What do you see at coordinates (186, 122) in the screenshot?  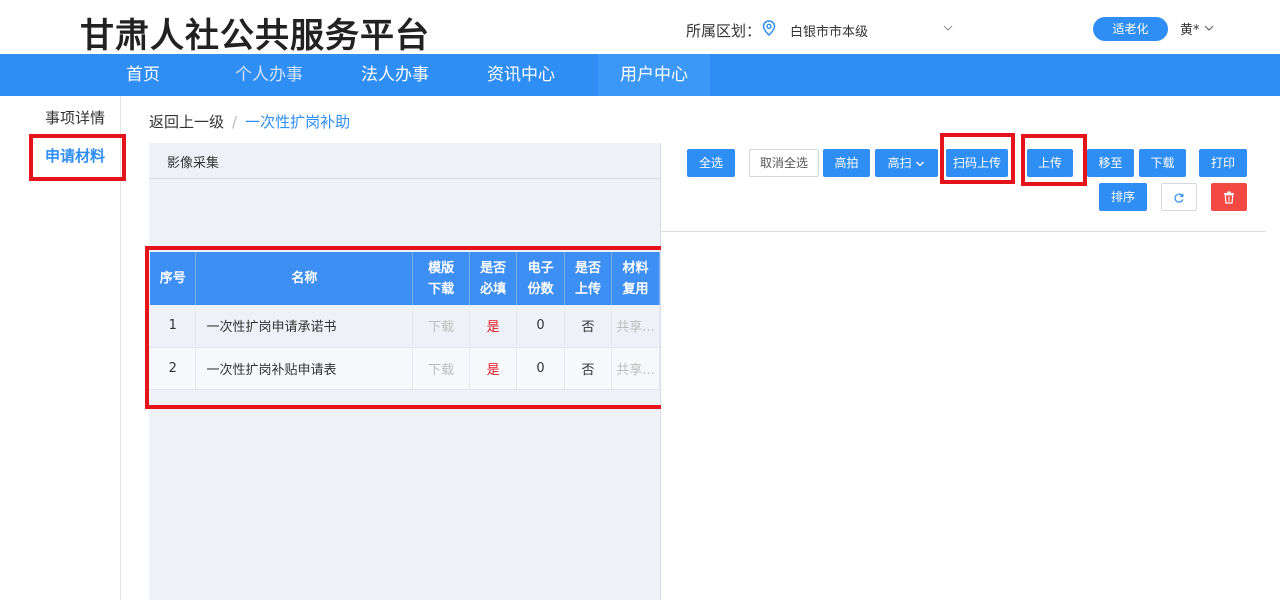 I see `breadcrumb-back-link: 返回上一级` at bounding box center [186, 122].